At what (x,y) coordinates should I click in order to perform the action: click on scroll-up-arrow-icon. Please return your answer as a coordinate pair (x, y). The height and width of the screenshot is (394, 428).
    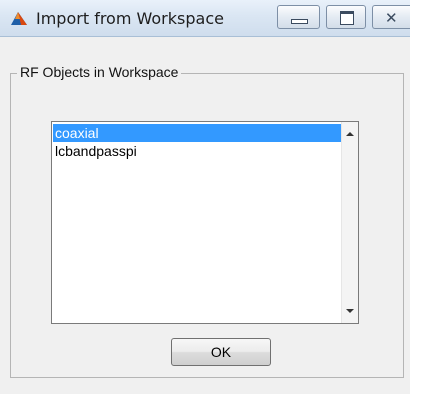
    Looking at the image, I should click on (350, 134).